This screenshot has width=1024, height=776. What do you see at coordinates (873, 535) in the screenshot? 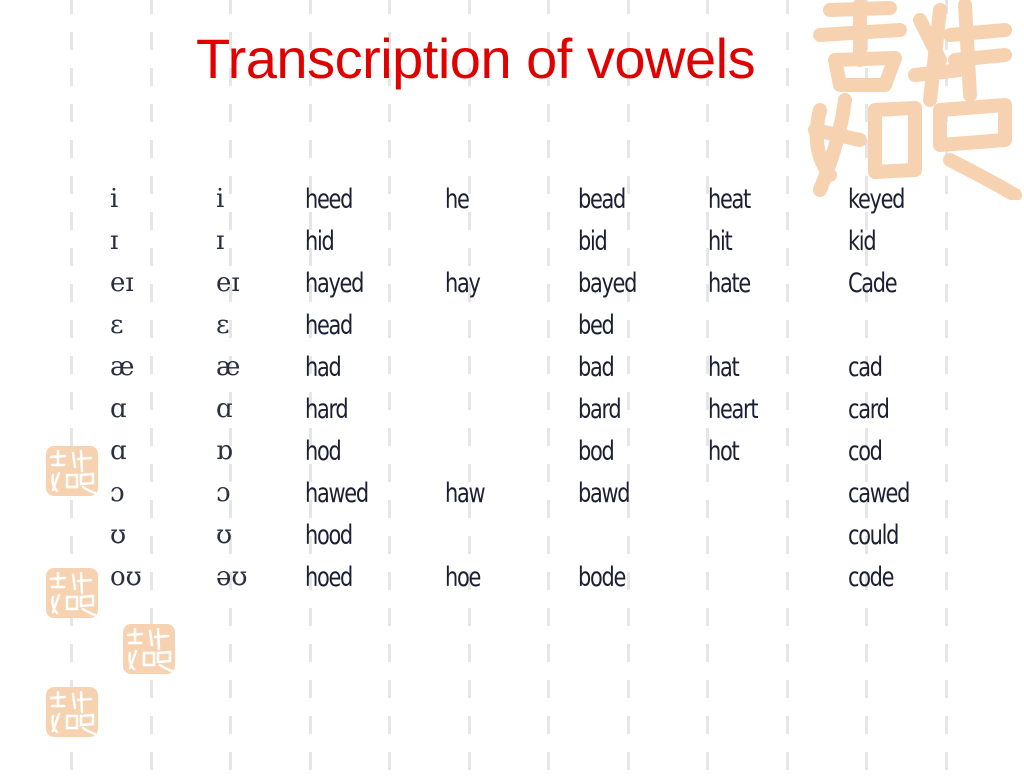
I see `cell-text: could` at bounding box center [873, 535].